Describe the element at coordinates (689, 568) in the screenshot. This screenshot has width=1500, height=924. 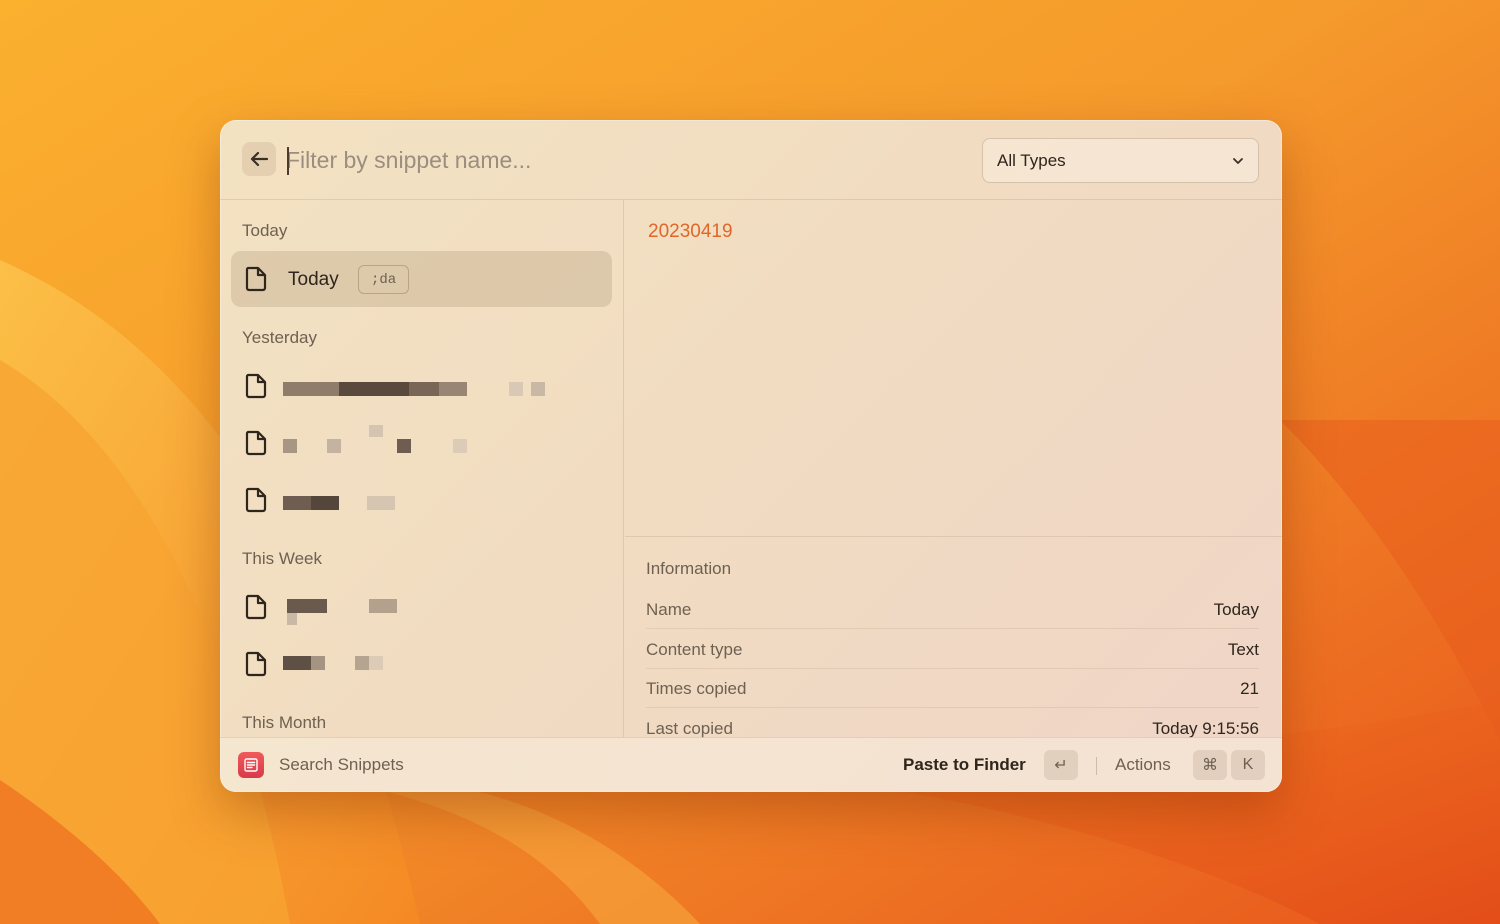
I see `information-heading: Information` at that location.